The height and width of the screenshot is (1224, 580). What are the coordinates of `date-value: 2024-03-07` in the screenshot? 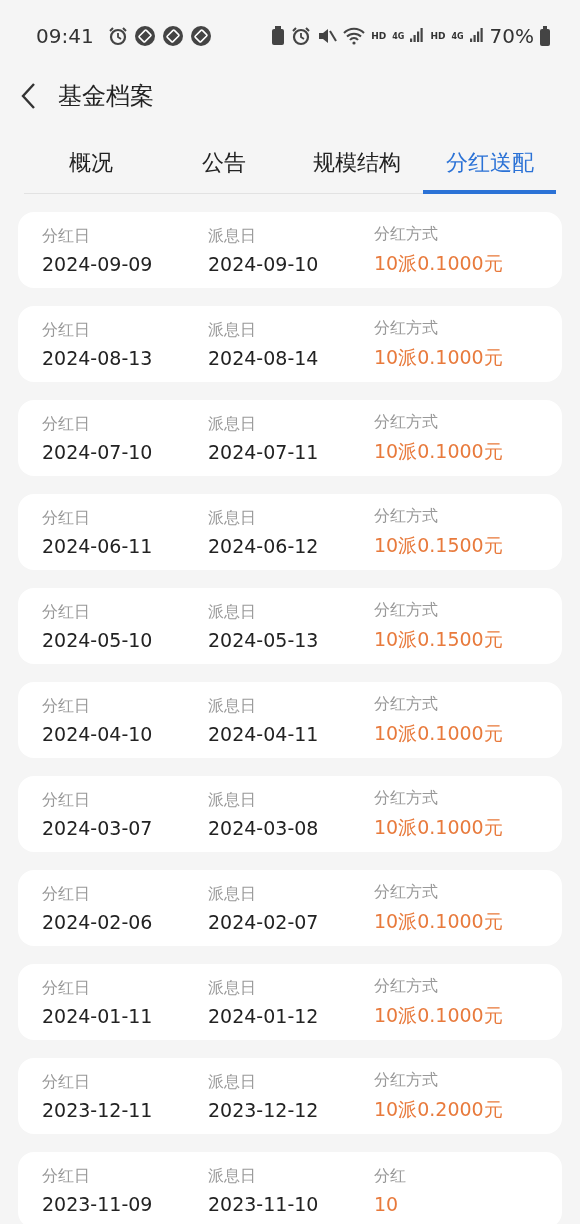 It's located at (98, 827).